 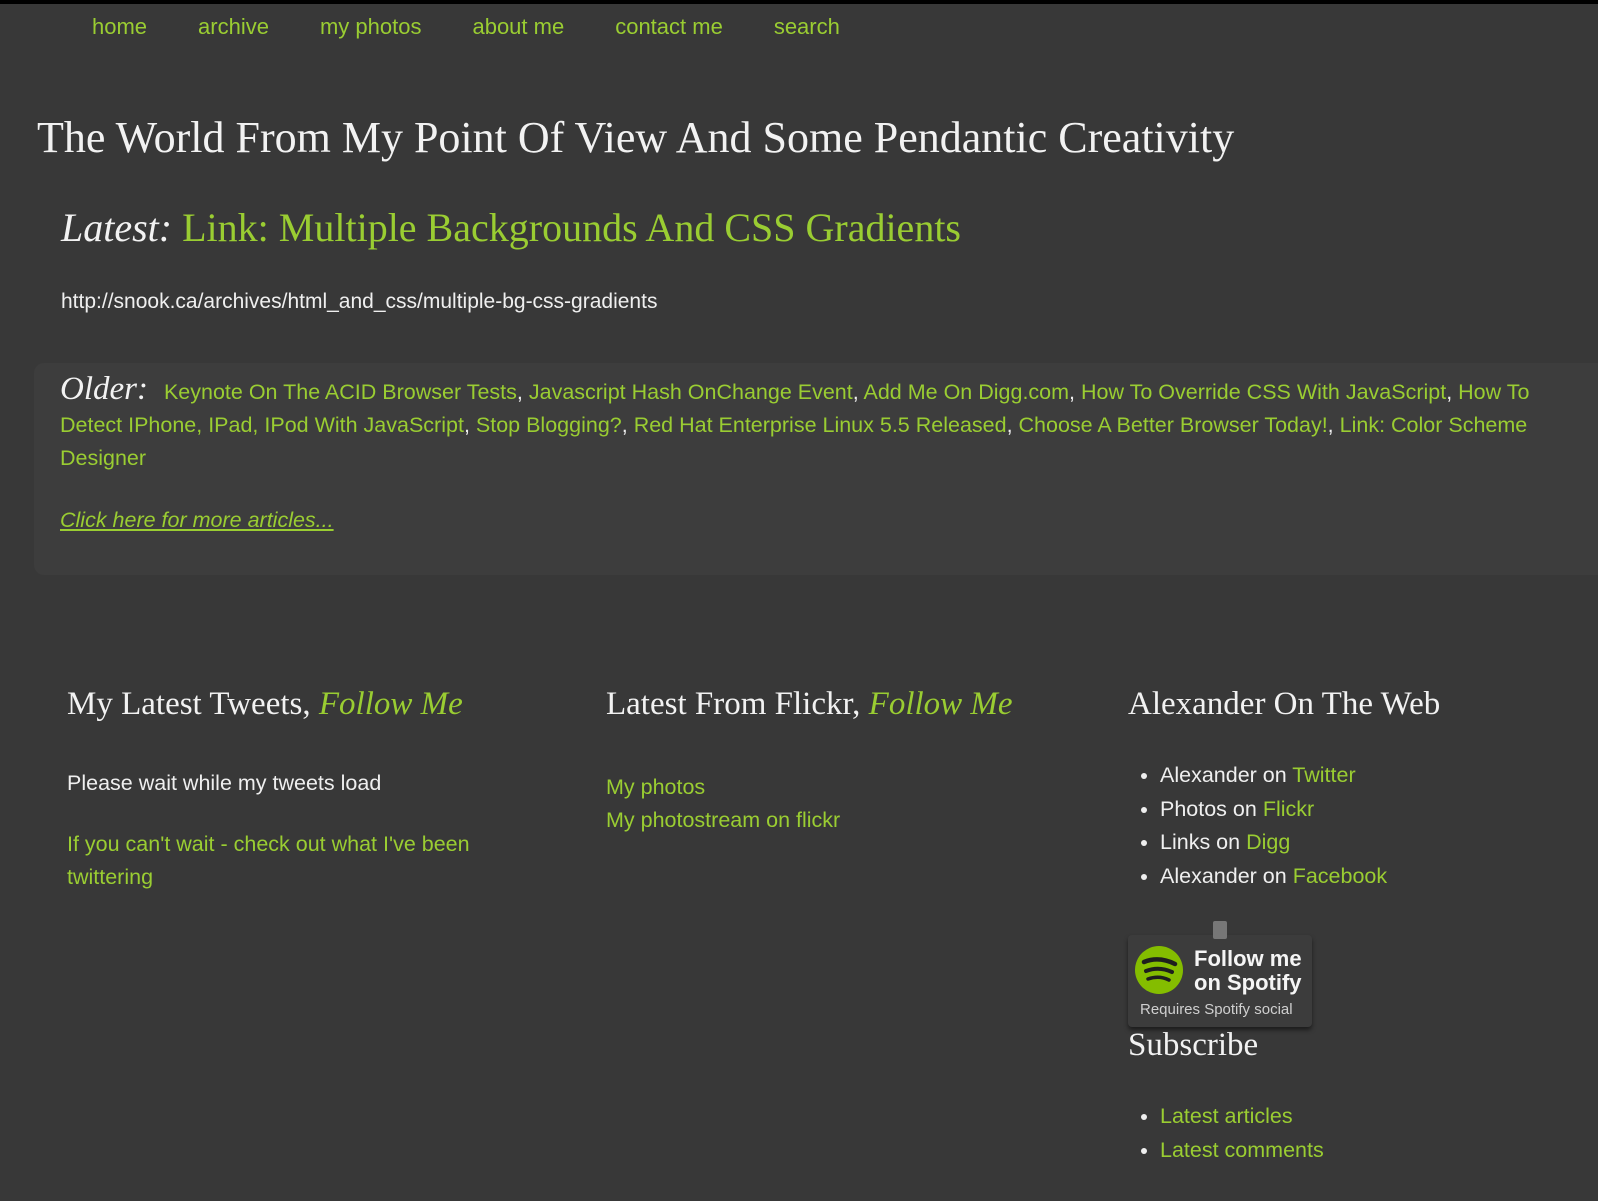 I want to click on nav-contact-me: contact me, so click(x=669, y=27).